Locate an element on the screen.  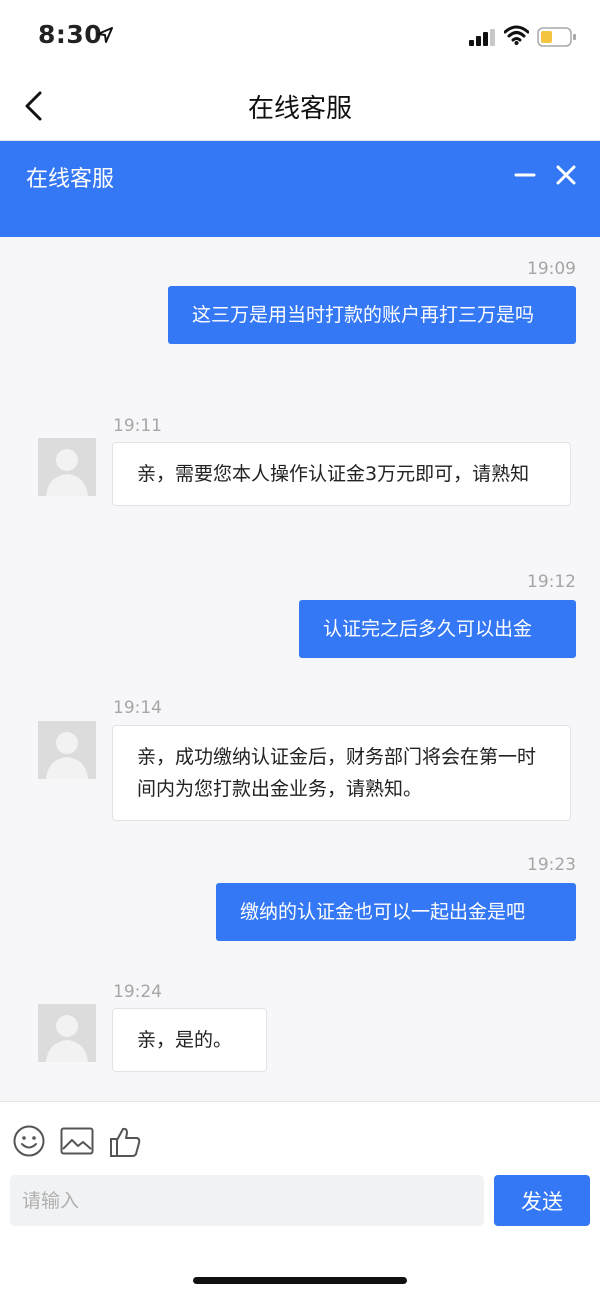
message-bubble-incoming: 亲，是的。 is located at coordinates (189, 1040).